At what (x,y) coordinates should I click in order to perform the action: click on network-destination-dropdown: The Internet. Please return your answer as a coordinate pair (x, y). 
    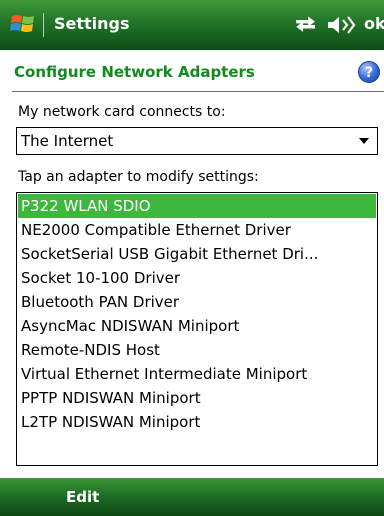
    Looking at the image, I should click on (197, 141).